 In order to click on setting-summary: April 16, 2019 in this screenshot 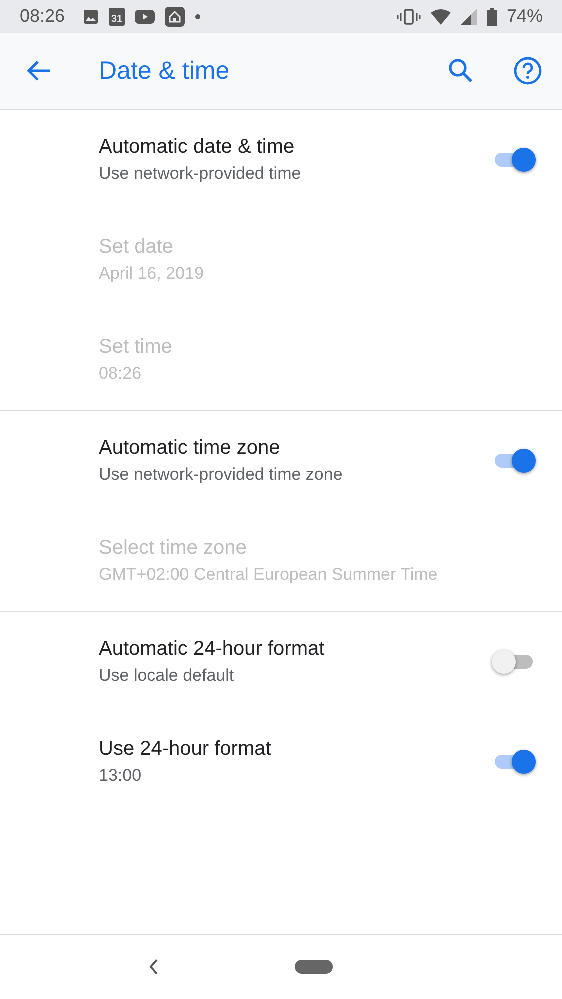, I will do `click(152, 274)`.